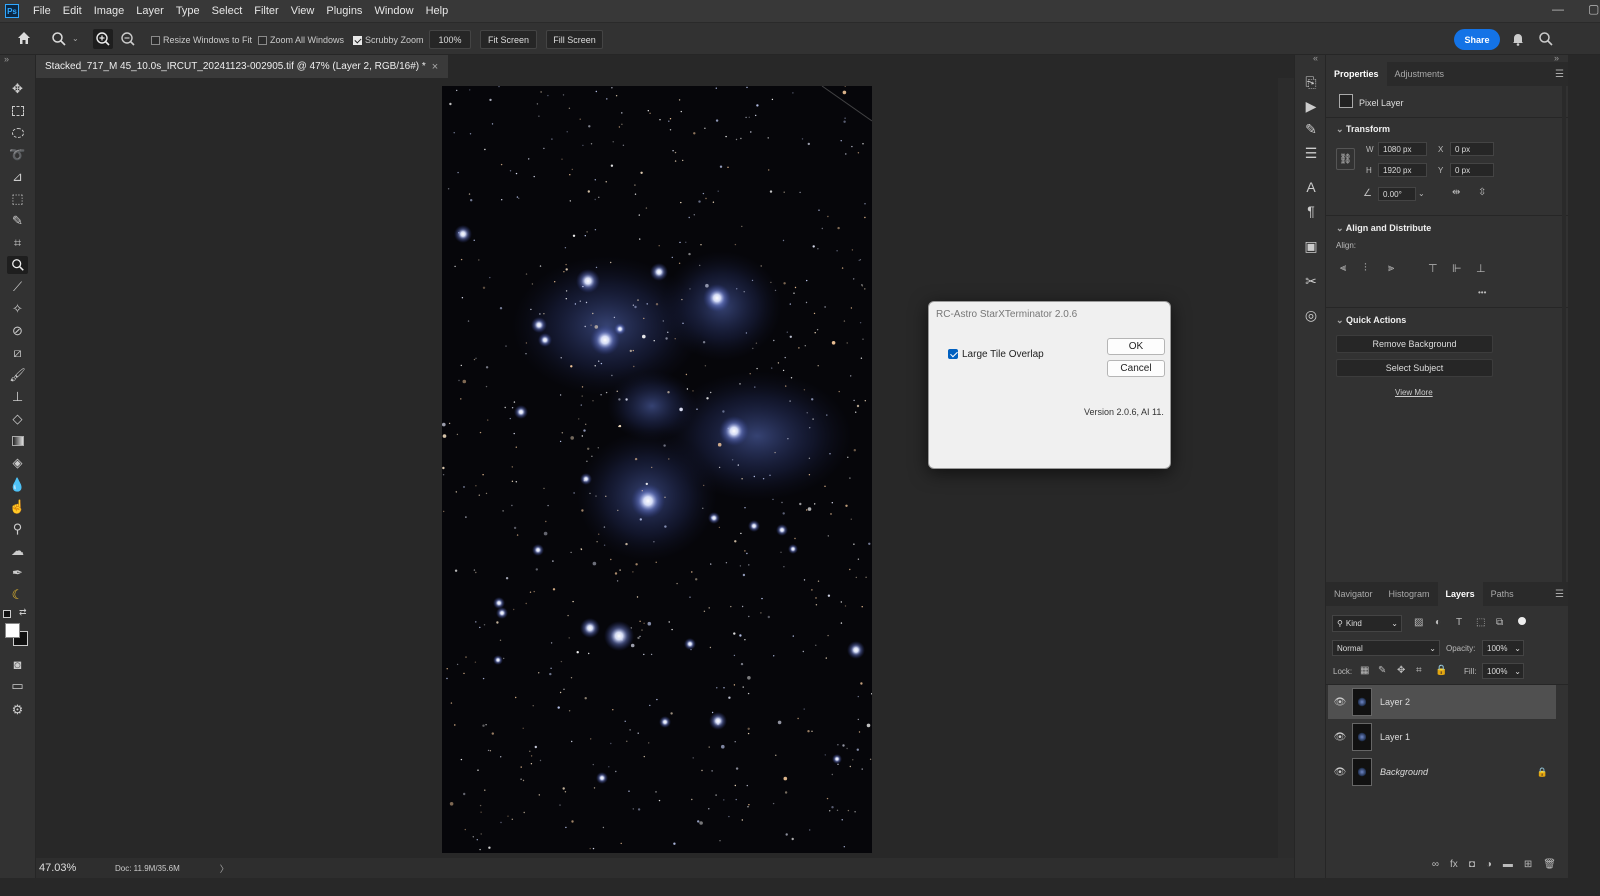  What do you see at coordinates (1364, 670) in the screenshot?
I see `lock-transparent-icon: ▦` at bounding box center [1364, 670].